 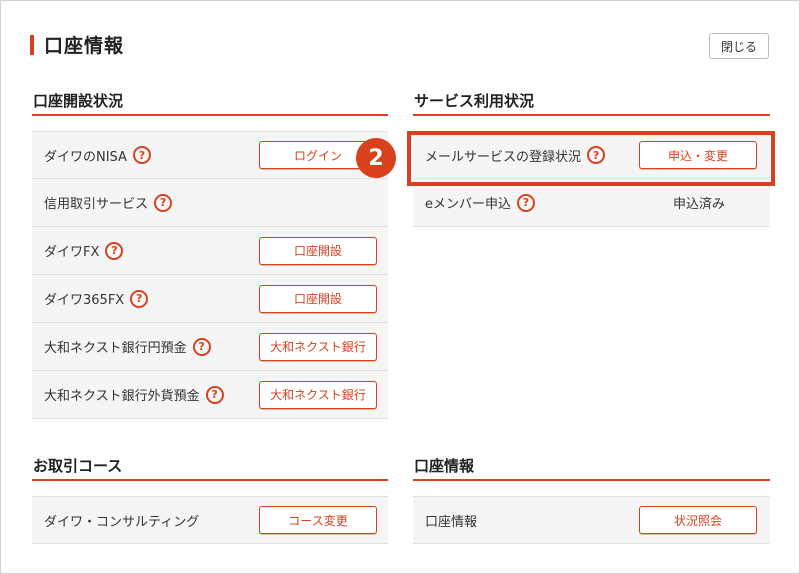 I want to click on row-daiwa-365fx: ダイワ365FX? 口座開設, so click(x=210, y=299).